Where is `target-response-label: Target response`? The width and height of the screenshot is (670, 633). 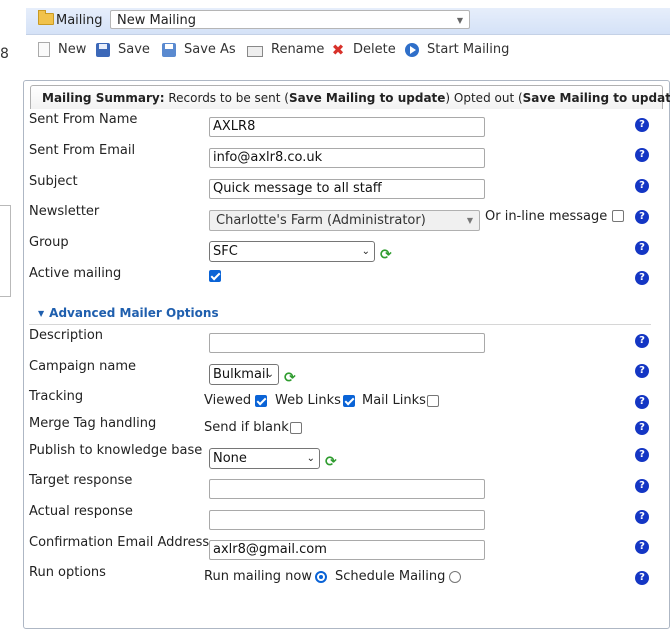 target-response-label: Target response is located at coordinates (81, 480).